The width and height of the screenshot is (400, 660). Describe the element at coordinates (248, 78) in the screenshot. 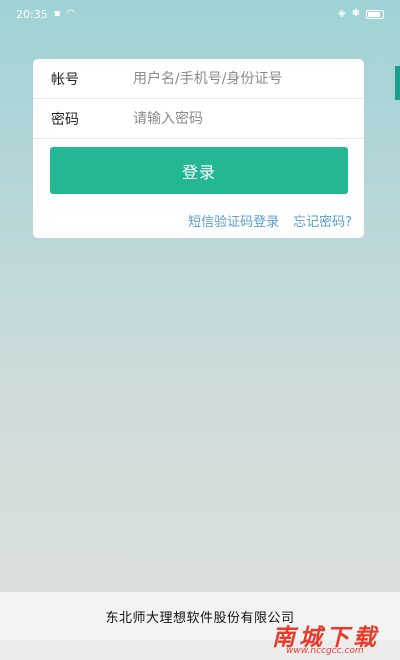

I see `account-input` at that location.